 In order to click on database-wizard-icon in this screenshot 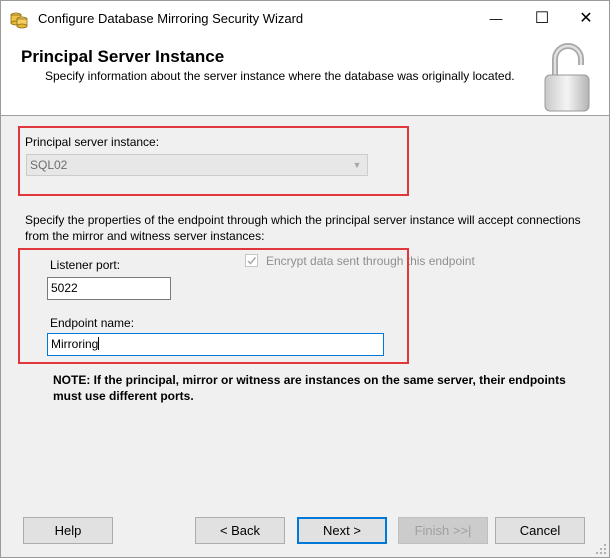, I will do `click(19, 20)`.